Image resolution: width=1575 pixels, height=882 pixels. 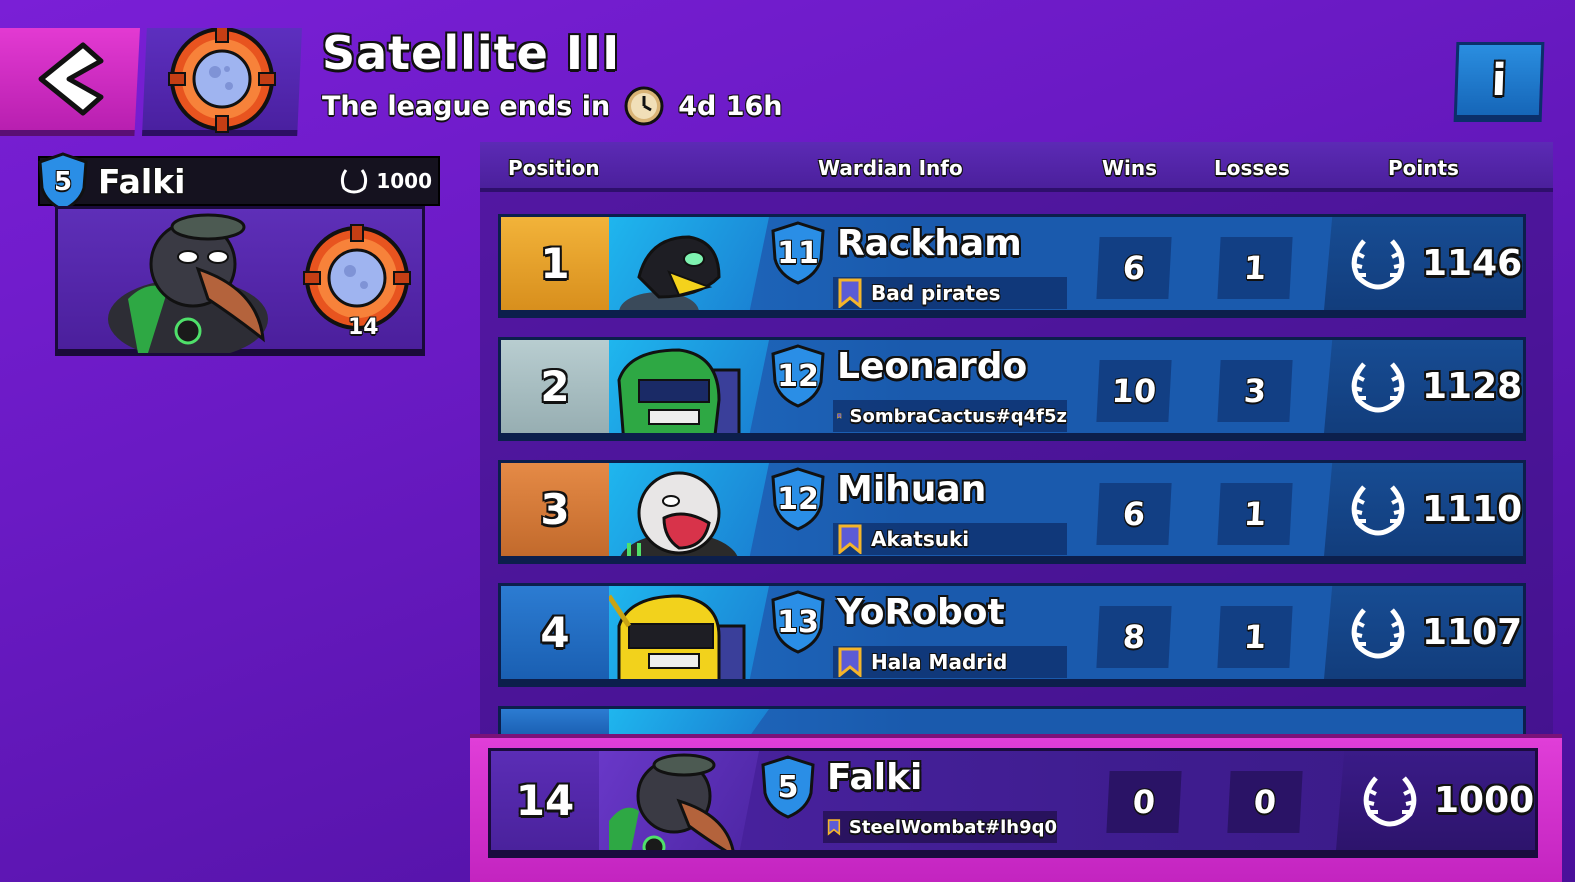 I want to click on wardian-avatar-leonardo, so click(x=679, y=390).